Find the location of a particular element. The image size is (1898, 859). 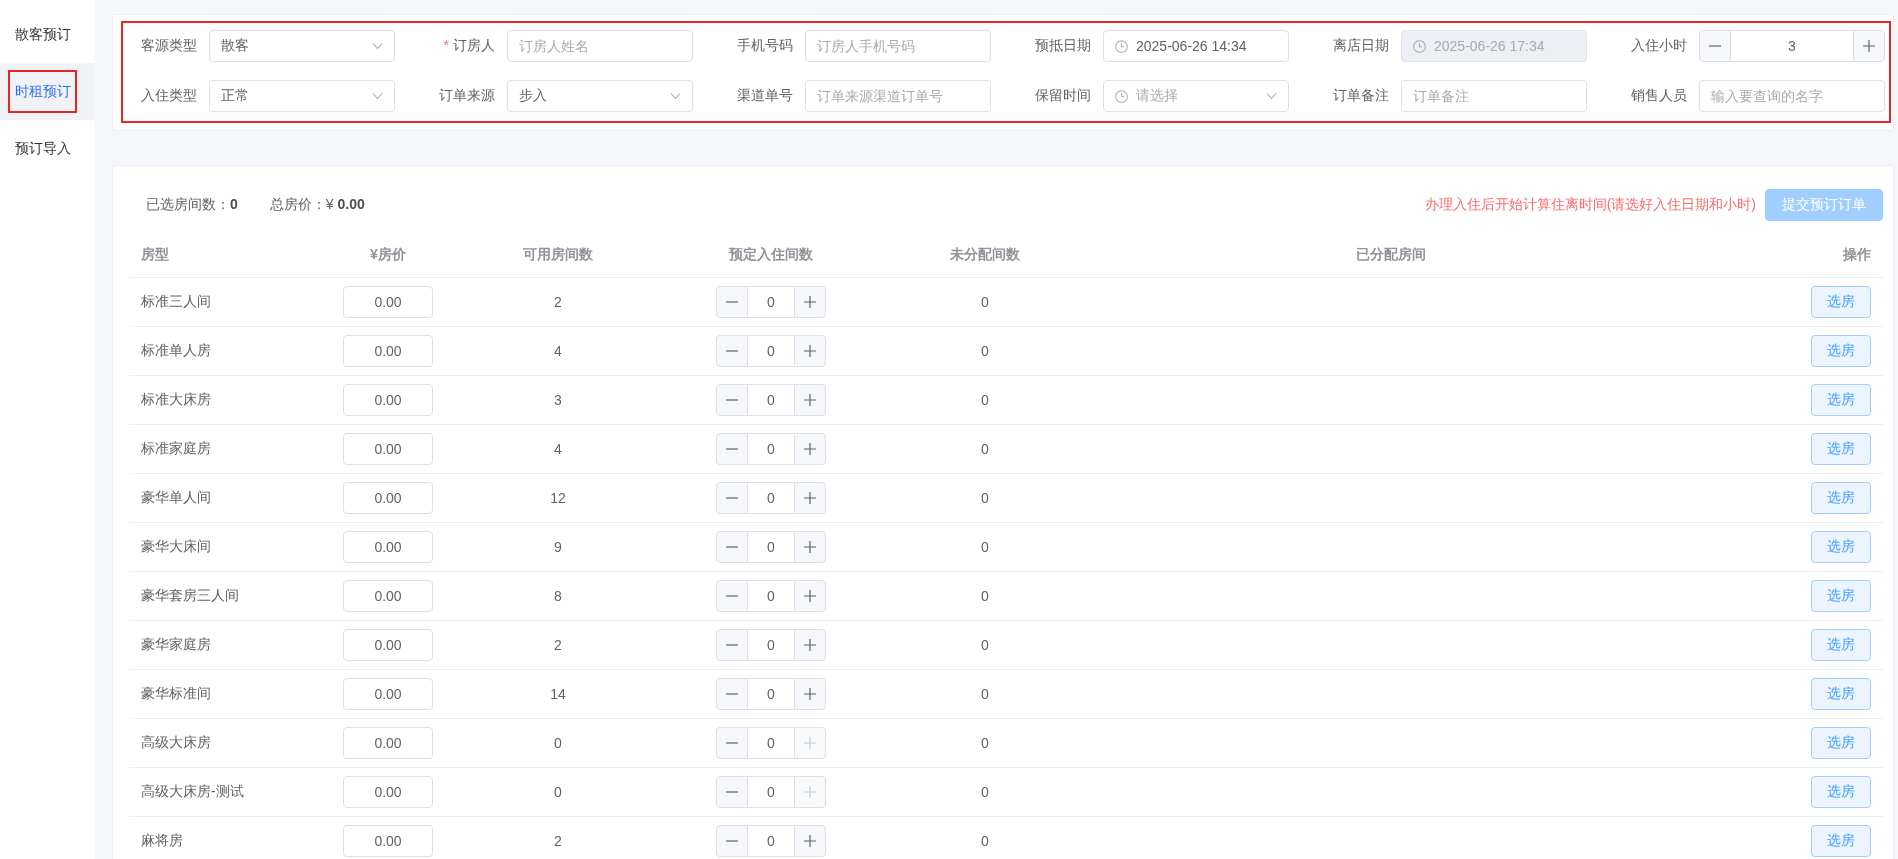

text-field: 订单备注 is located at coordinates (1494, 96).